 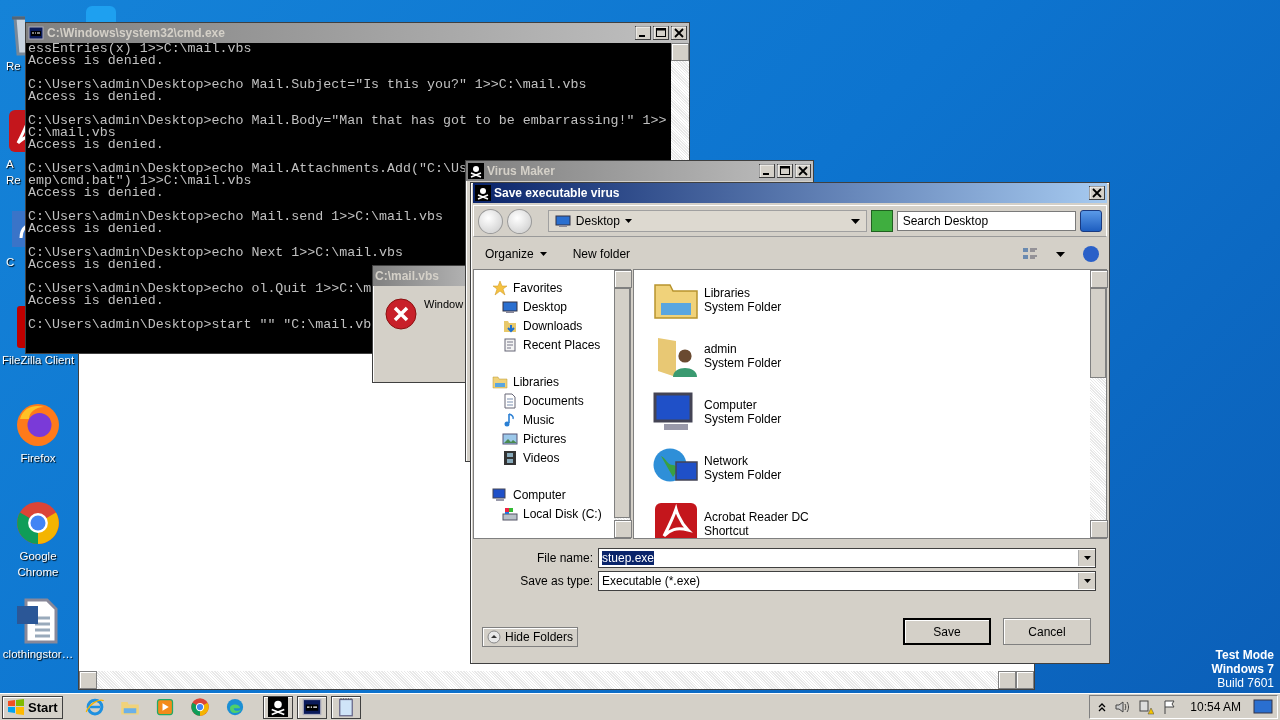 What do you see at coordinates (871, 360) in the screenshot?
I see `file-item: admin System Folder` at bounding box center [871, 360].